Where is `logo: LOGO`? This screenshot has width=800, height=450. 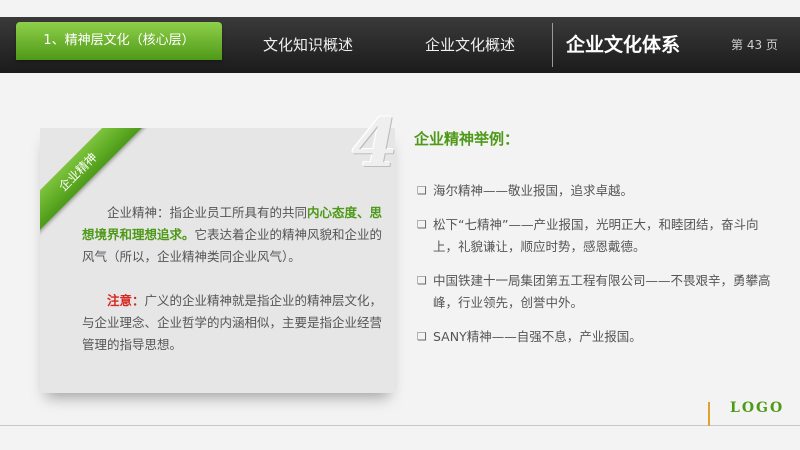 logo: LOGO is located at coordinates (757, 408).